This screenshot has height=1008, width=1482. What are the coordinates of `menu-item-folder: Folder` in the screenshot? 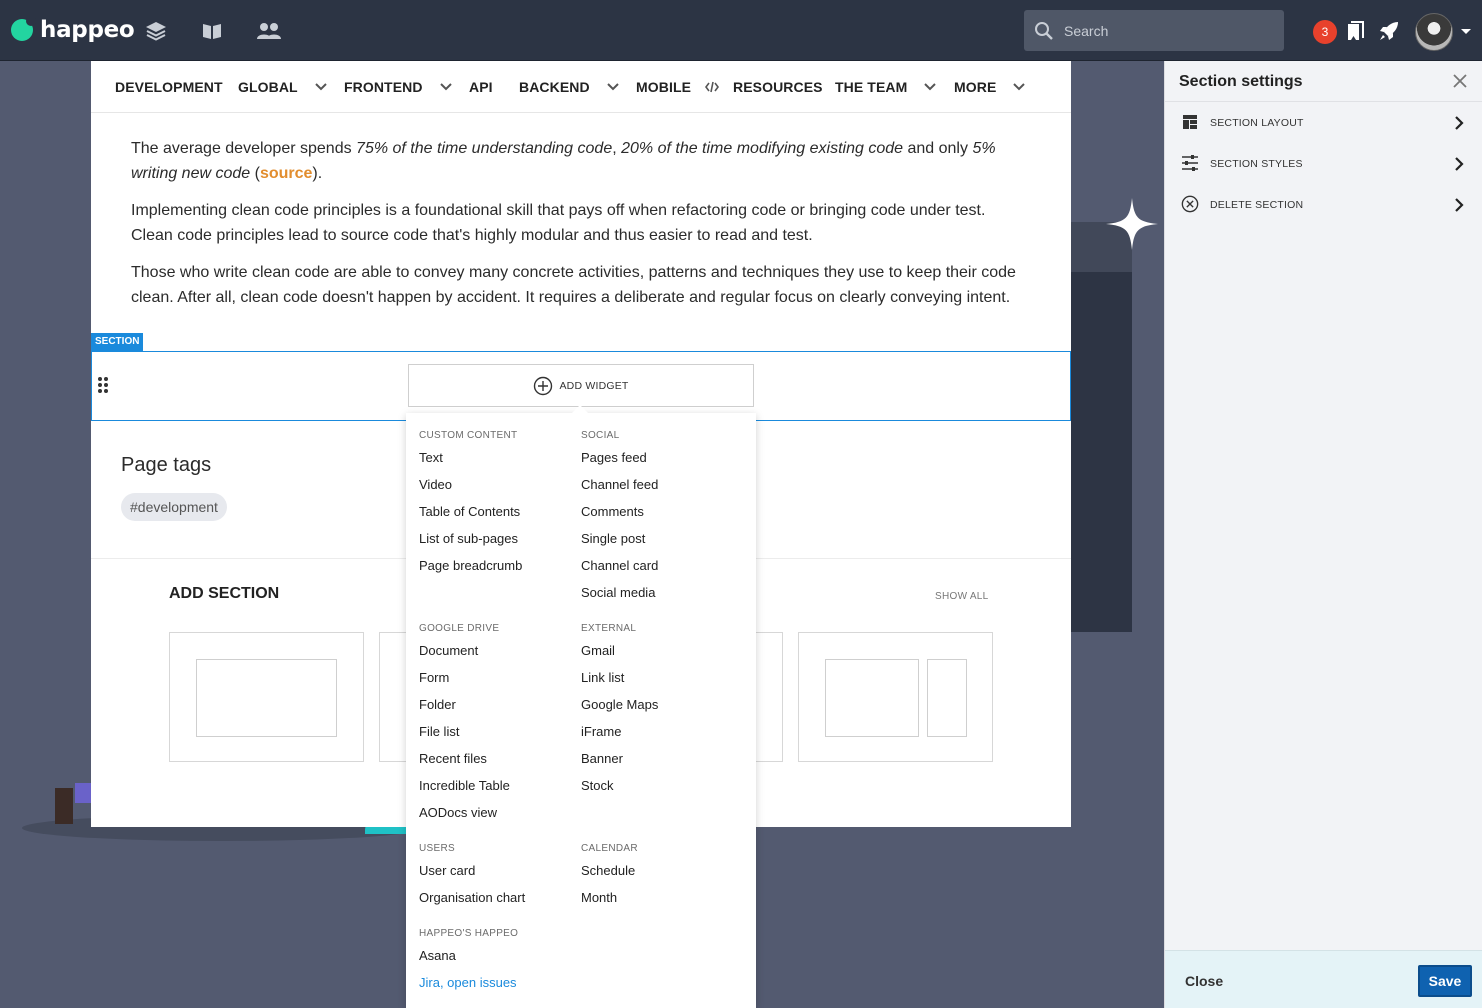 It's located at (499, 707).